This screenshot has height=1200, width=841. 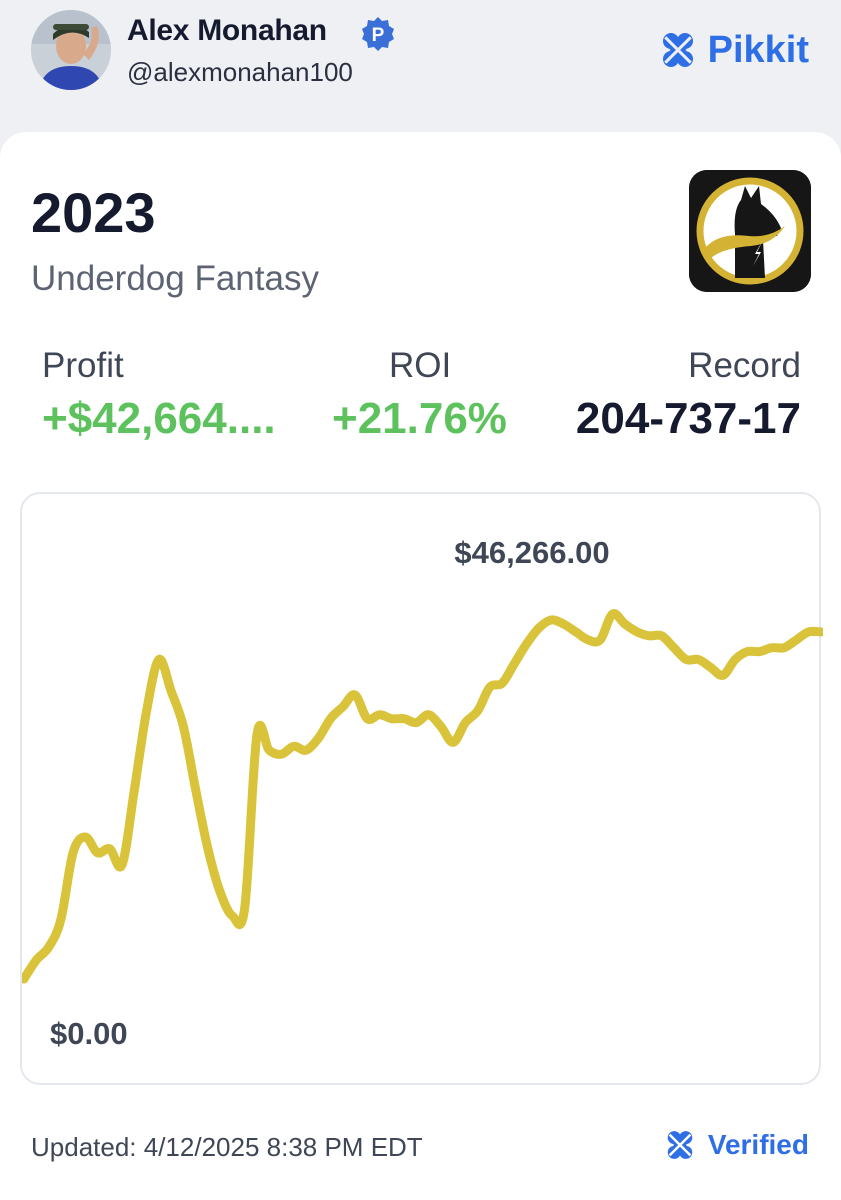 What do you see at coordinates (420, 66) in the screenshot?
I see `profile-header: Alex Monahan P @alexmonahan100 Pikkit` at bounding box center [420, 66].